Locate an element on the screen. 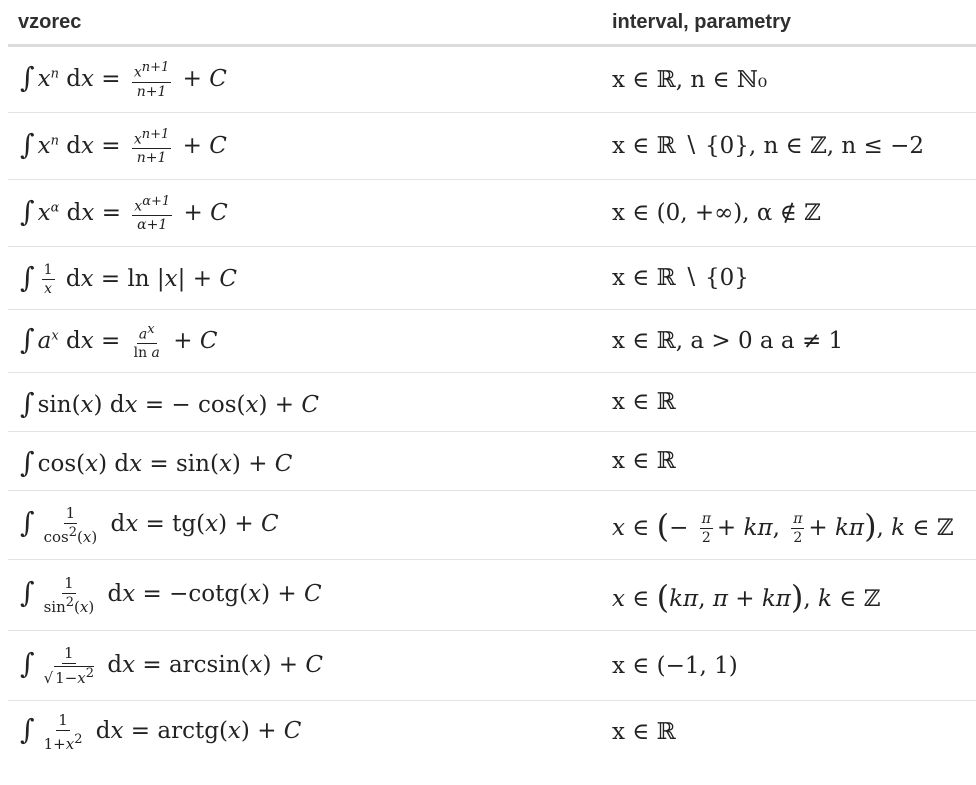 This screenshot has width=976, height=785. table-row: ∫ 1 √ 1−x2 dx = arcsin(x) + C x ∈ (−1, 1) is located at coordinates (492, 665).